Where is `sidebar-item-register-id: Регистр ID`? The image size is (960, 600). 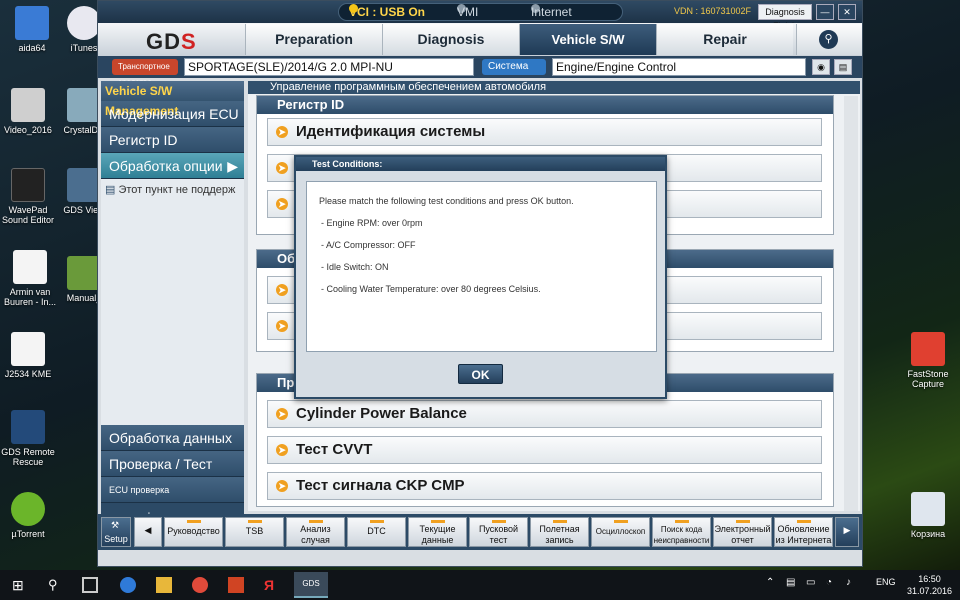
sidebar-item-register-id: Регистр ID is located at coordinates (172, 140).